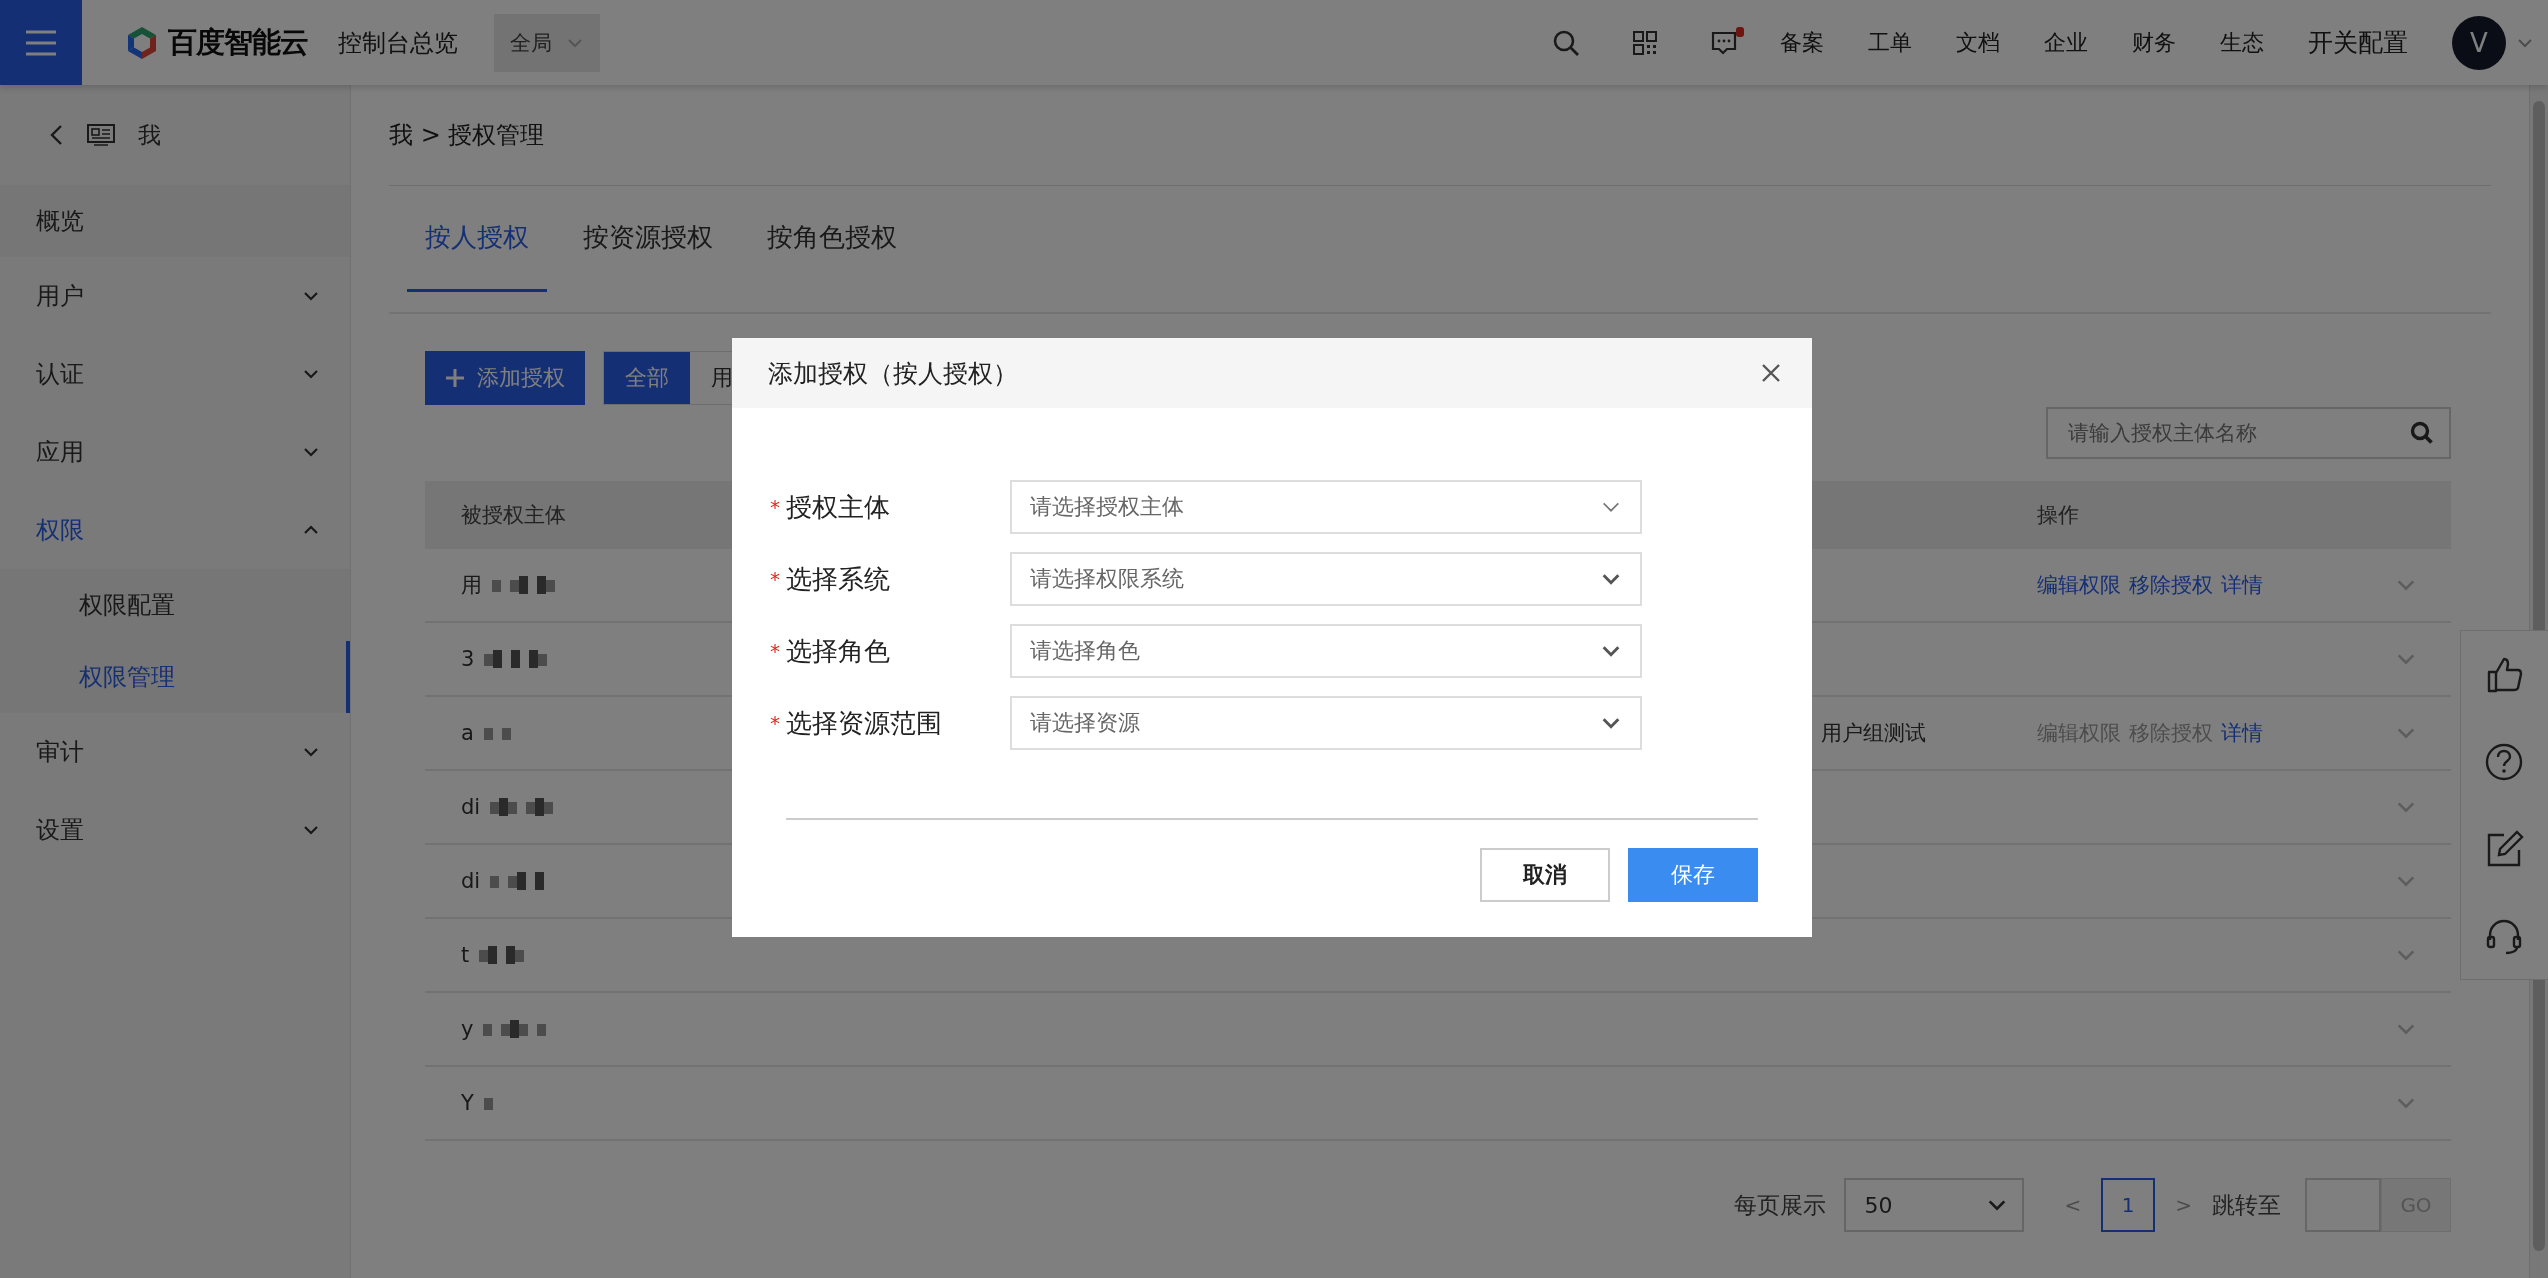  I want to click on nav-link: 文档, so click(1978, 42).